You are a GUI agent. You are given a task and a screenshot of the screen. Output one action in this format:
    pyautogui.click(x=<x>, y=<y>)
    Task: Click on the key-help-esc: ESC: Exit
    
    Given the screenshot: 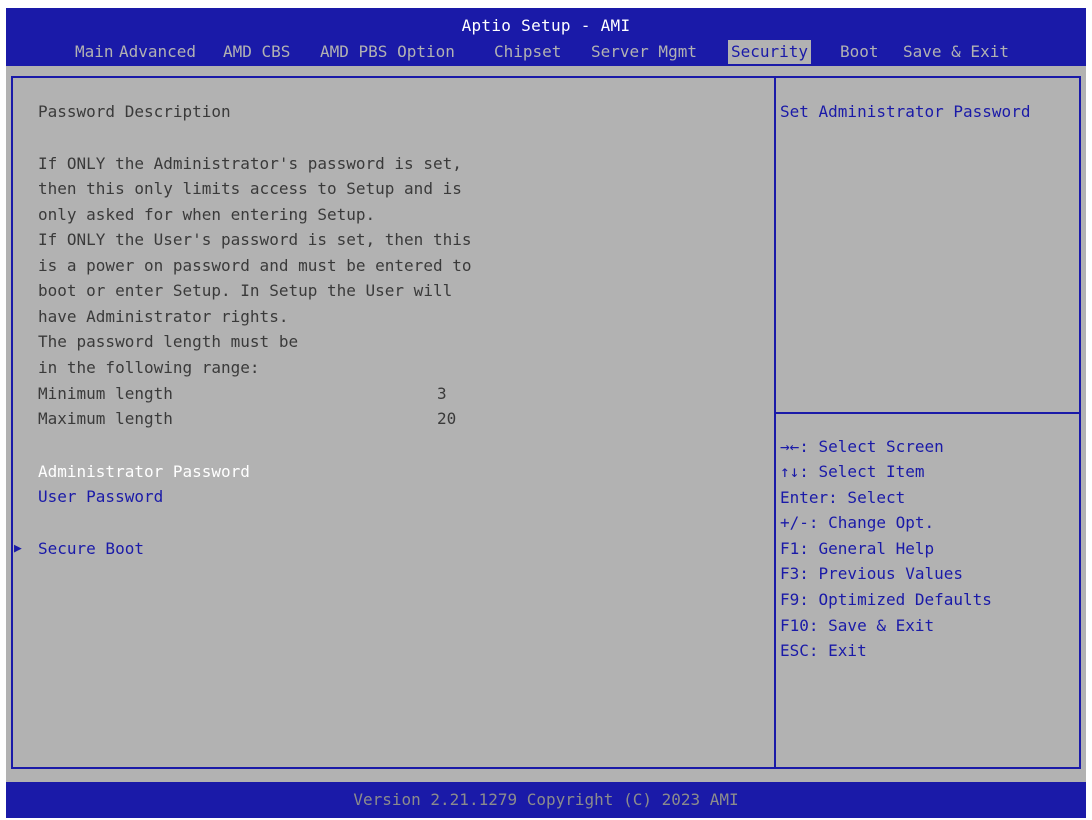 What is the action you would take?
    pyautogui.click(x=823, y=650)
    